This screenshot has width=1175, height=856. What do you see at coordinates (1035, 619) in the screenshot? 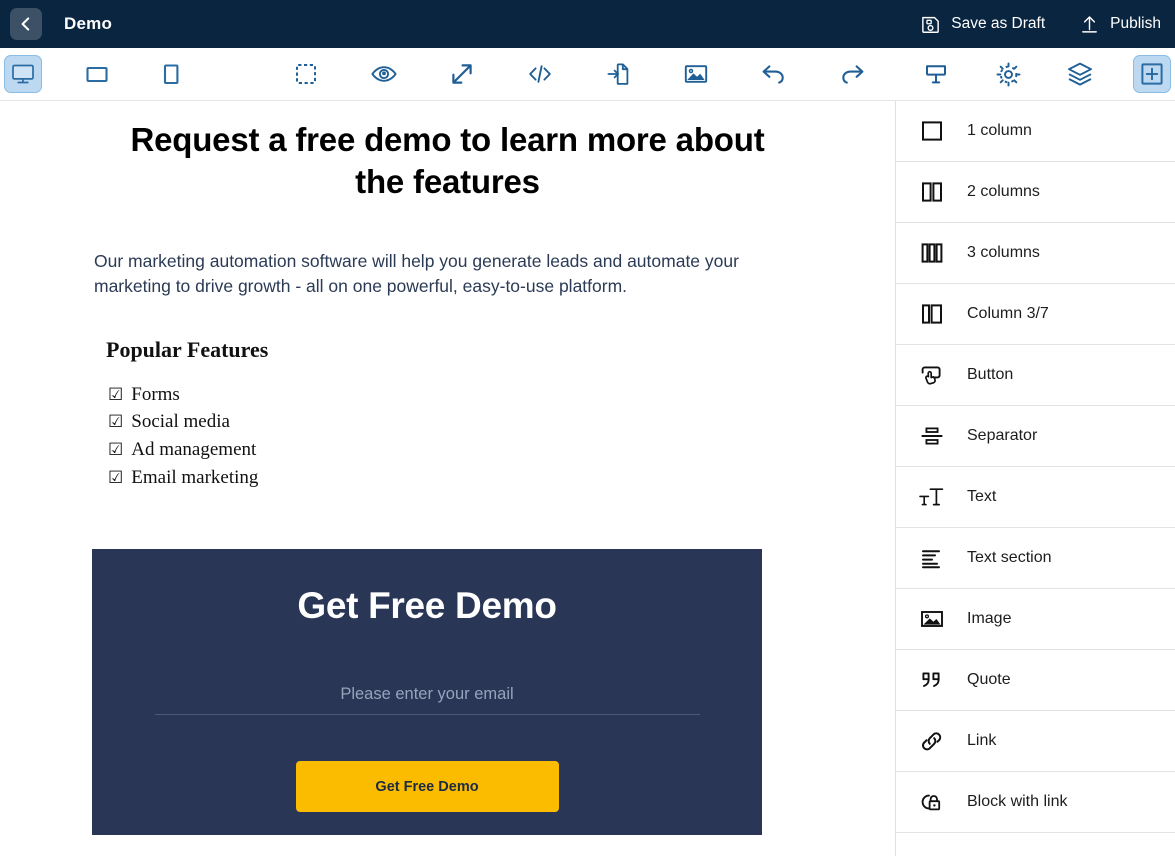
I see `block-item-image: Image` at bounding box center [1035, 619].